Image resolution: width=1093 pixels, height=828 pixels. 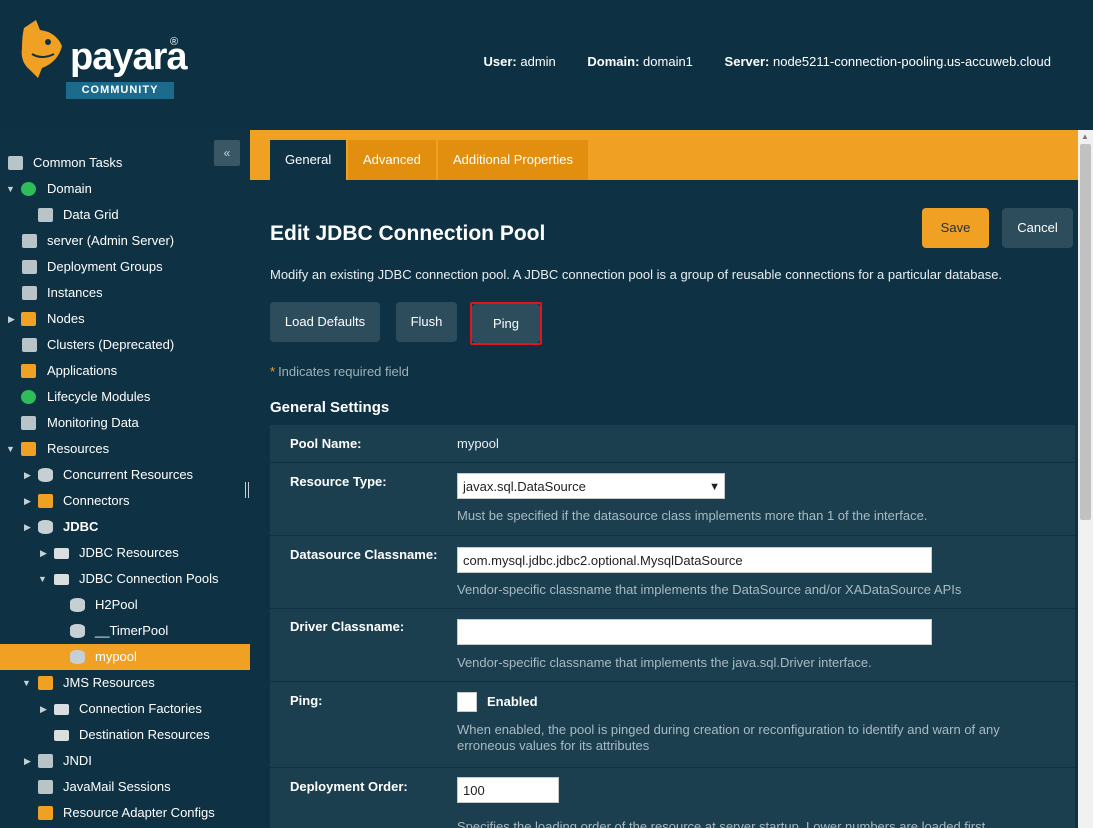 I want to click on user-info: User: admin, so click(x=519, y=61).